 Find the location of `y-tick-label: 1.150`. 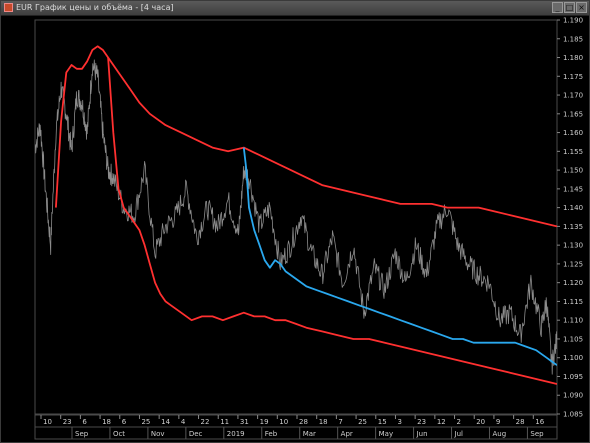

y-tick-label: 1.150 is located at coordinates (573, 171).